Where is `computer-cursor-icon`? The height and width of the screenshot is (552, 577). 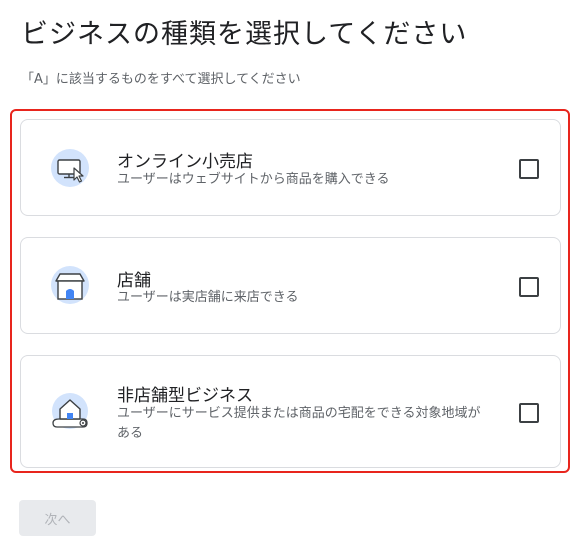 computer-cursor-icon is located at coordinates (70, 168).